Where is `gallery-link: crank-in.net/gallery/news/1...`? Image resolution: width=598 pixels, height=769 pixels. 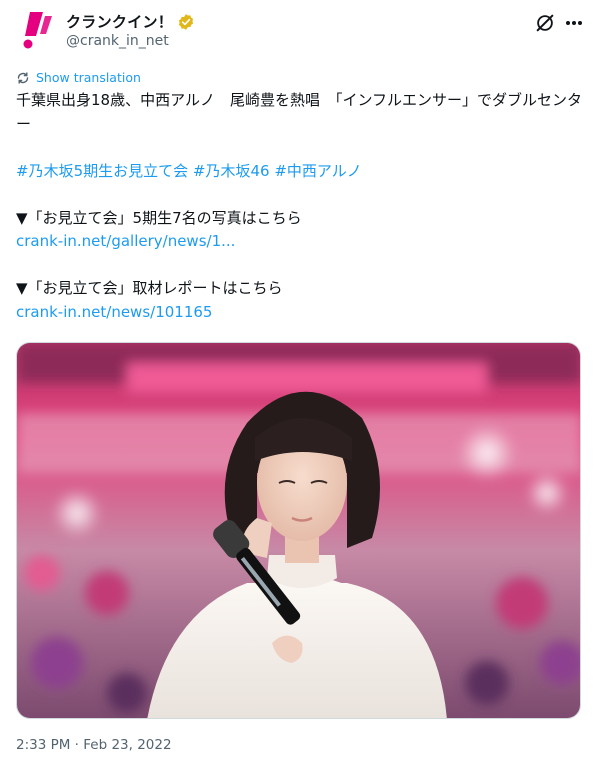 gallery-link: crank-in.net/gallery/news/1... is located at coordinates (125, 241).